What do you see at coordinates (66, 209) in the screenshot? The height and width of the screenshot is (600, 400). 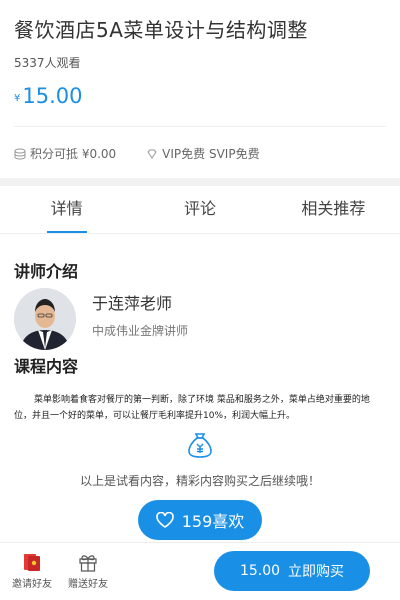 I see `tab-details: 详情` at bounding box center [66, 209].